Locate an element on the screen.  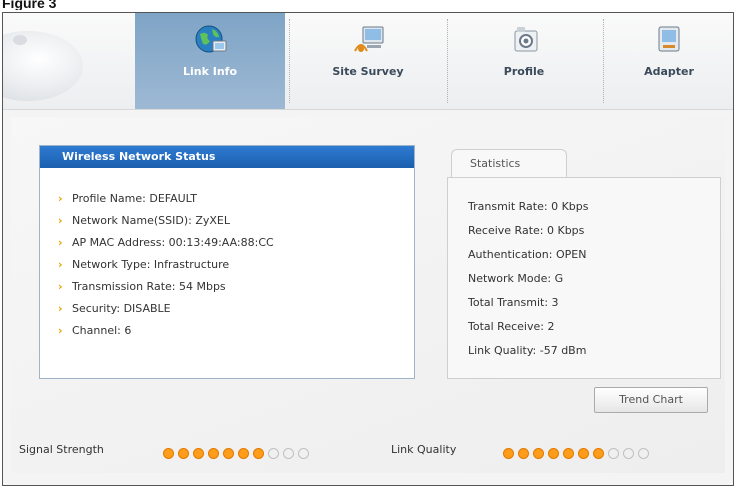
stat-item: Total Transmit: 3 is located at coordinates (513, 302).